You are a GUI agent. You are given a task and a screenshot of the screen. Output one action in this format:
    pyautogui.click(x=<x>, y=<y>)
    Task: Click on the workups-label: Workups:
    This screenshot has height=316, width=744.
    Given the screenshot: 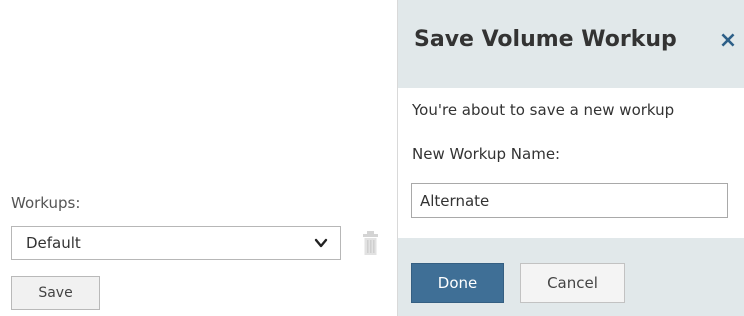 What is the action you would take?
    pyautogui.click(x=46, y=203)
    